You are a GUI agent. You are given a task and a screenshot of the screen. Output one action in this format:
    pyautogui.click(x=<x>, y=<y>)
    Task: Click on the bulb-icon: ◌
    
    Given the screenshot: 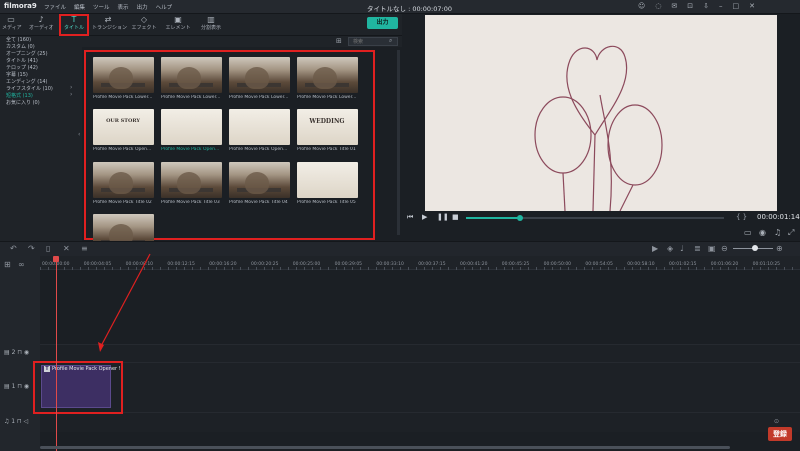 What is the action you would take?
    pyautogui.click(x=658, y=6)
    